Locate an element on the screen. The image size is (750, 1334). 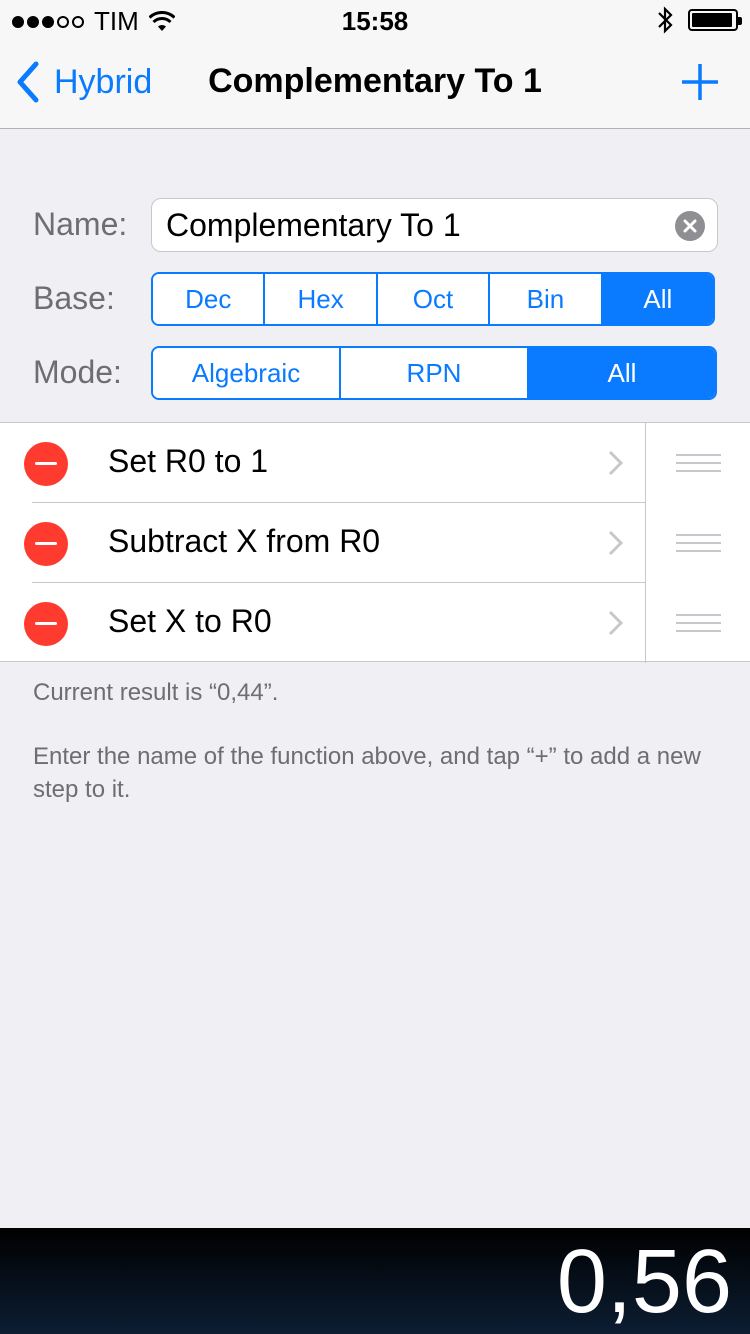
base-label: Base: is located at coordinates (74, 298).